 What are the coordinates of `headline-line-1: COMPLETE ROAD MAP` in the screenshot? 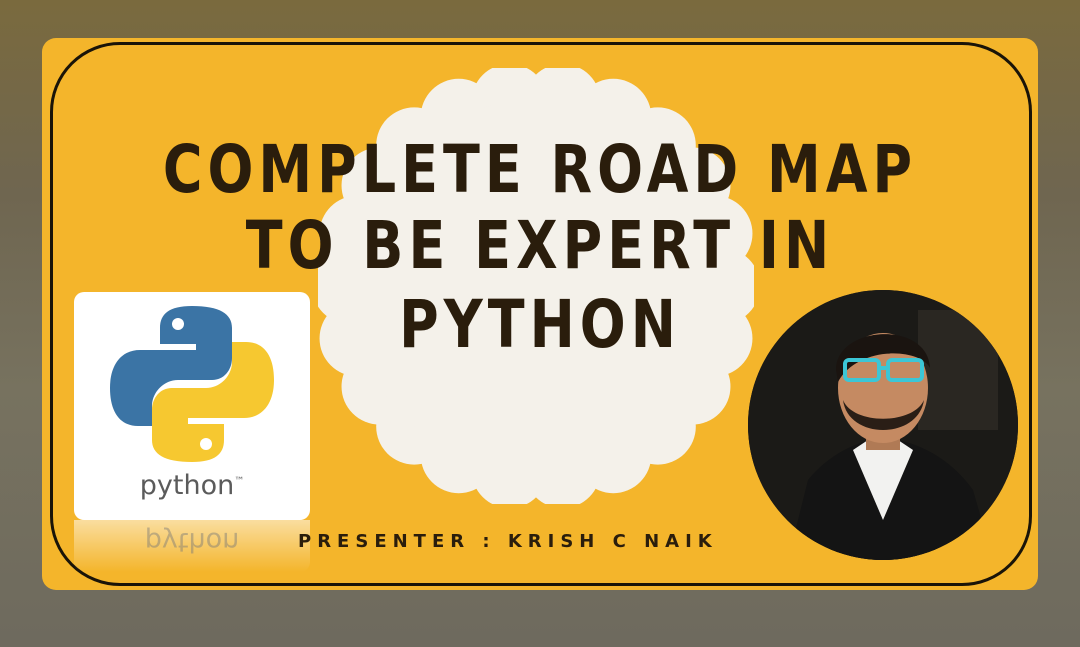 It's located at (540, 169).